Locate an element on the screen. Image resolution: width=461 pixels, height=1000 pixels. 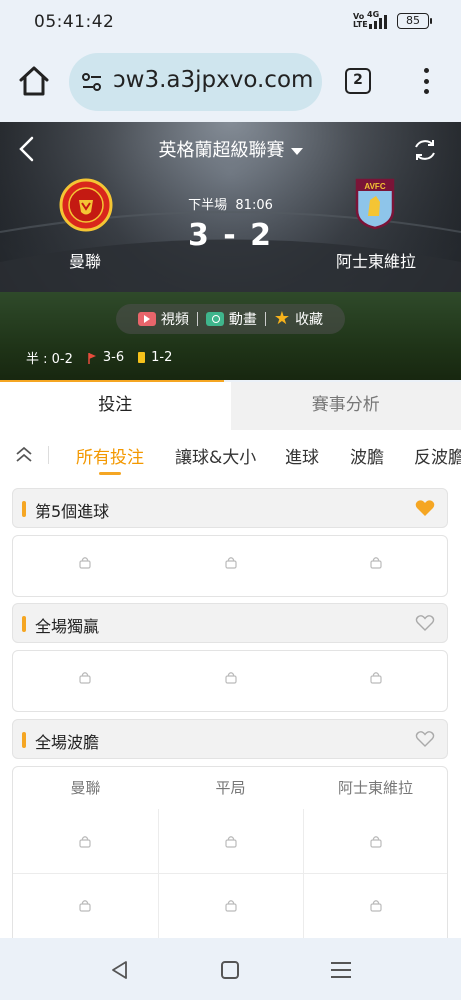
animation-icon is located at coordinates (214, 319).